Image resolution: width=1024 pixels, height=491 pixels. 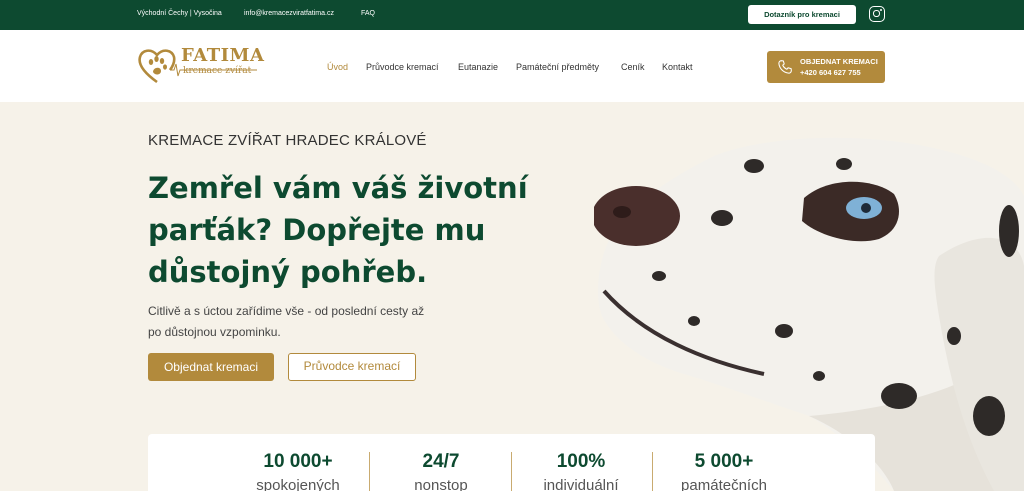 I want to click on nav-item-pruvodce: Průvodce kremací, so click(x=402, y=67).